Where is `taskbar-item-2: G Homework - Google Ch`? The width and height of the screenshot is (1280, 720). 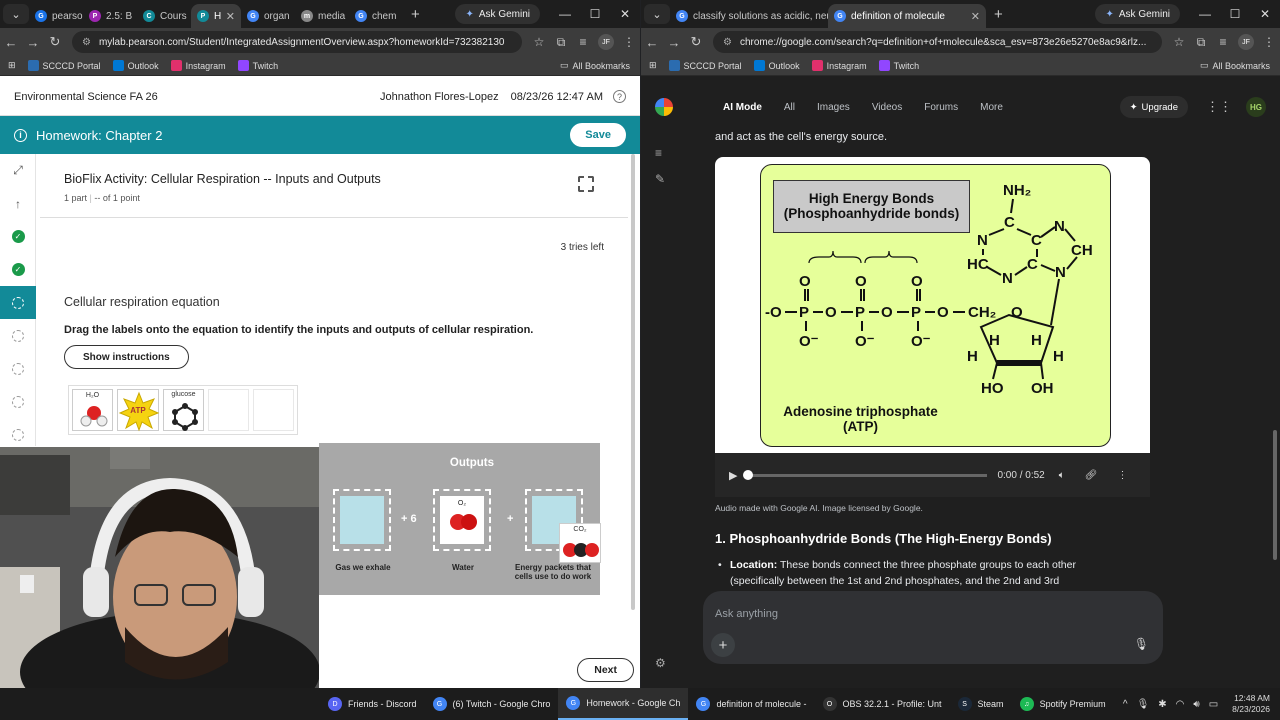 taskbar-item-2: G Homework - Google Ch is located at coordinates (623, 704).